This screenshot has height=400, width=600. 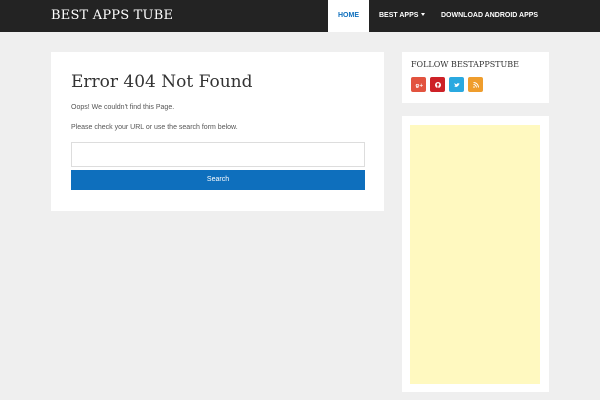 I want to click on ad-placeholder, so click(x=475, y=254).